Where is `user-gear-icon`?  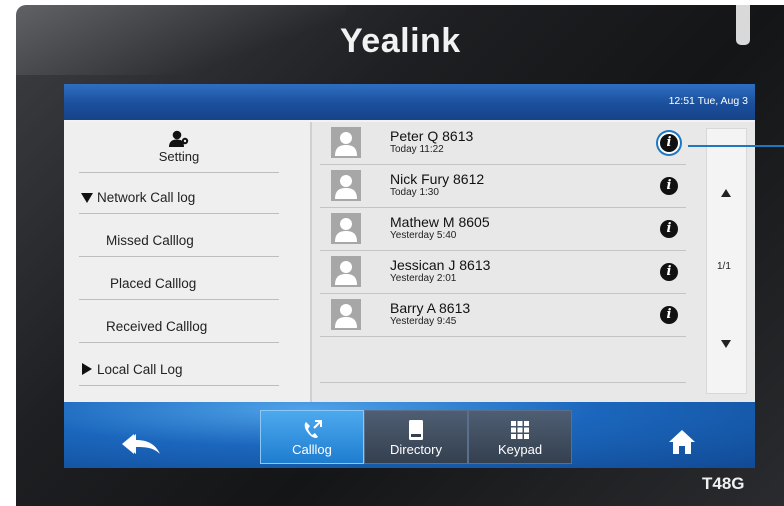 user-gear-icon is located at coordinates (179, 138).